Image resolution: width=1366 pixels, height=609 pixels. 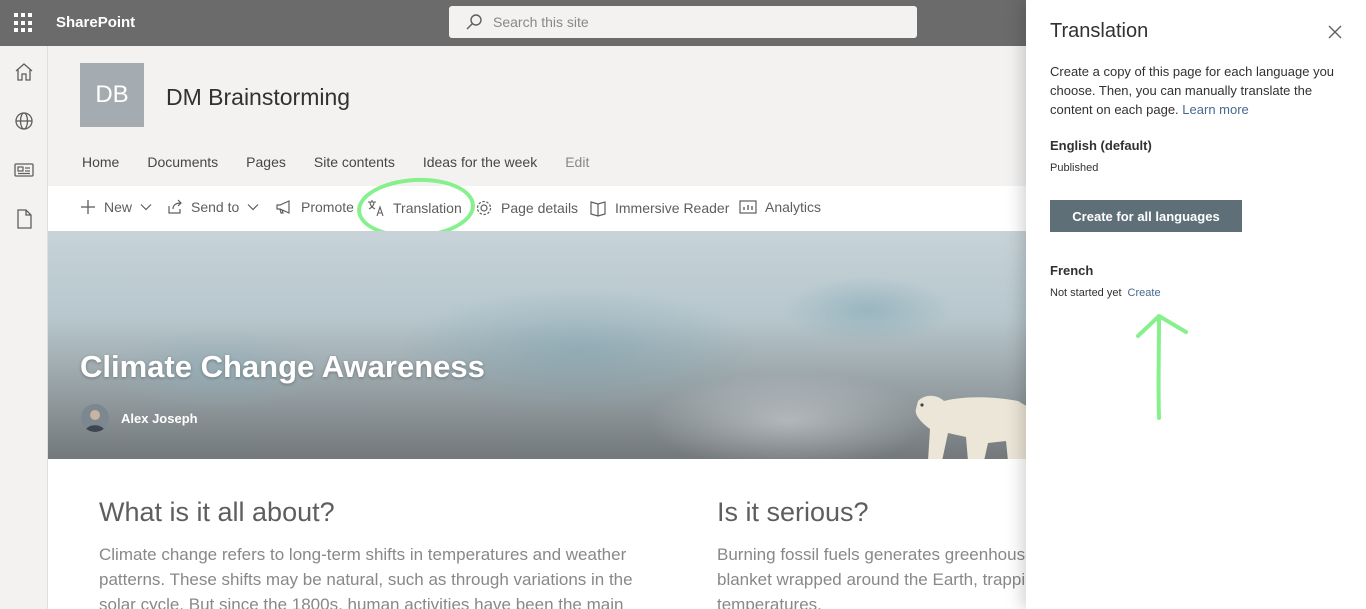 What do you see at coordinates (540, 208) in the screenshot?
I see `page-details-label: Page details` at bounding box center [540, 208].